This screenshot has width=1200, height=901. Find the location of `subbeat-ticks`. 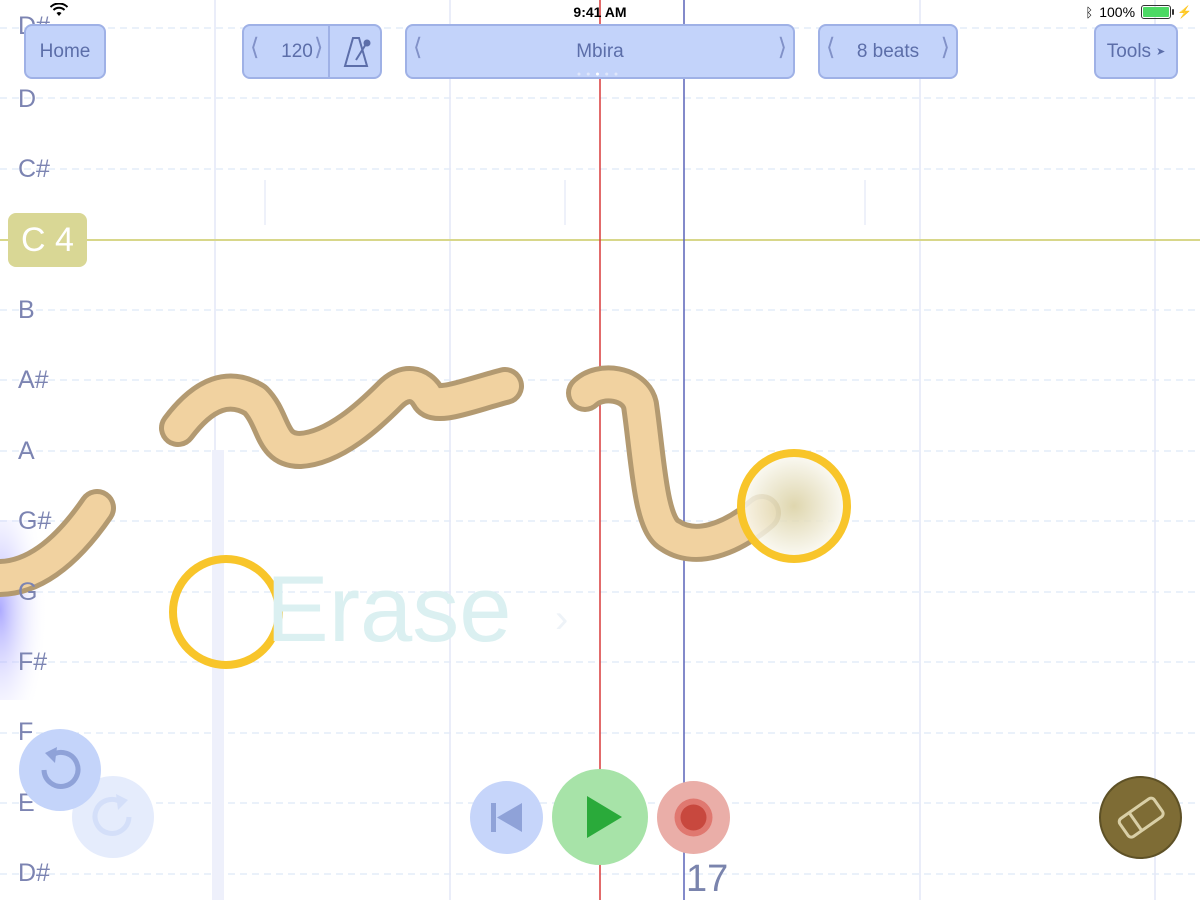

subbeat-ticks is located at coordinates (565, 202).